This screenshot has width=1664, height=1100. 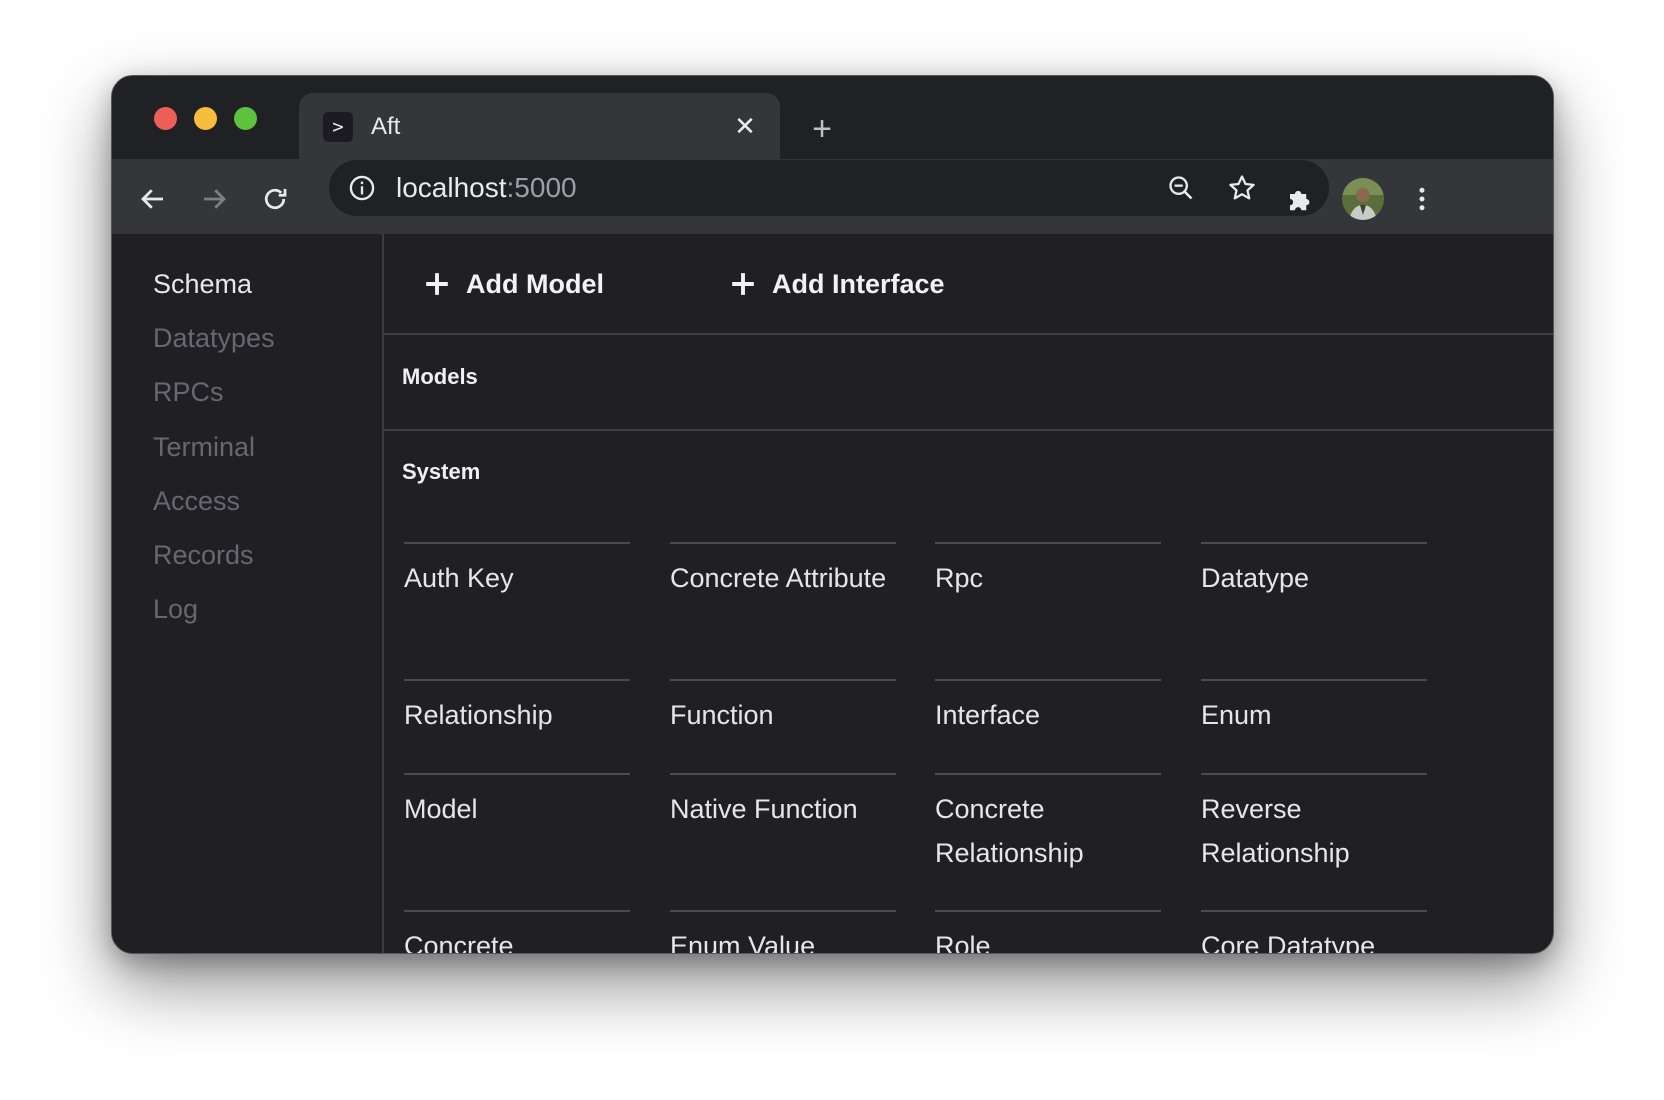 I want to click on tab-title: Aft, so click(x=386, y=126).